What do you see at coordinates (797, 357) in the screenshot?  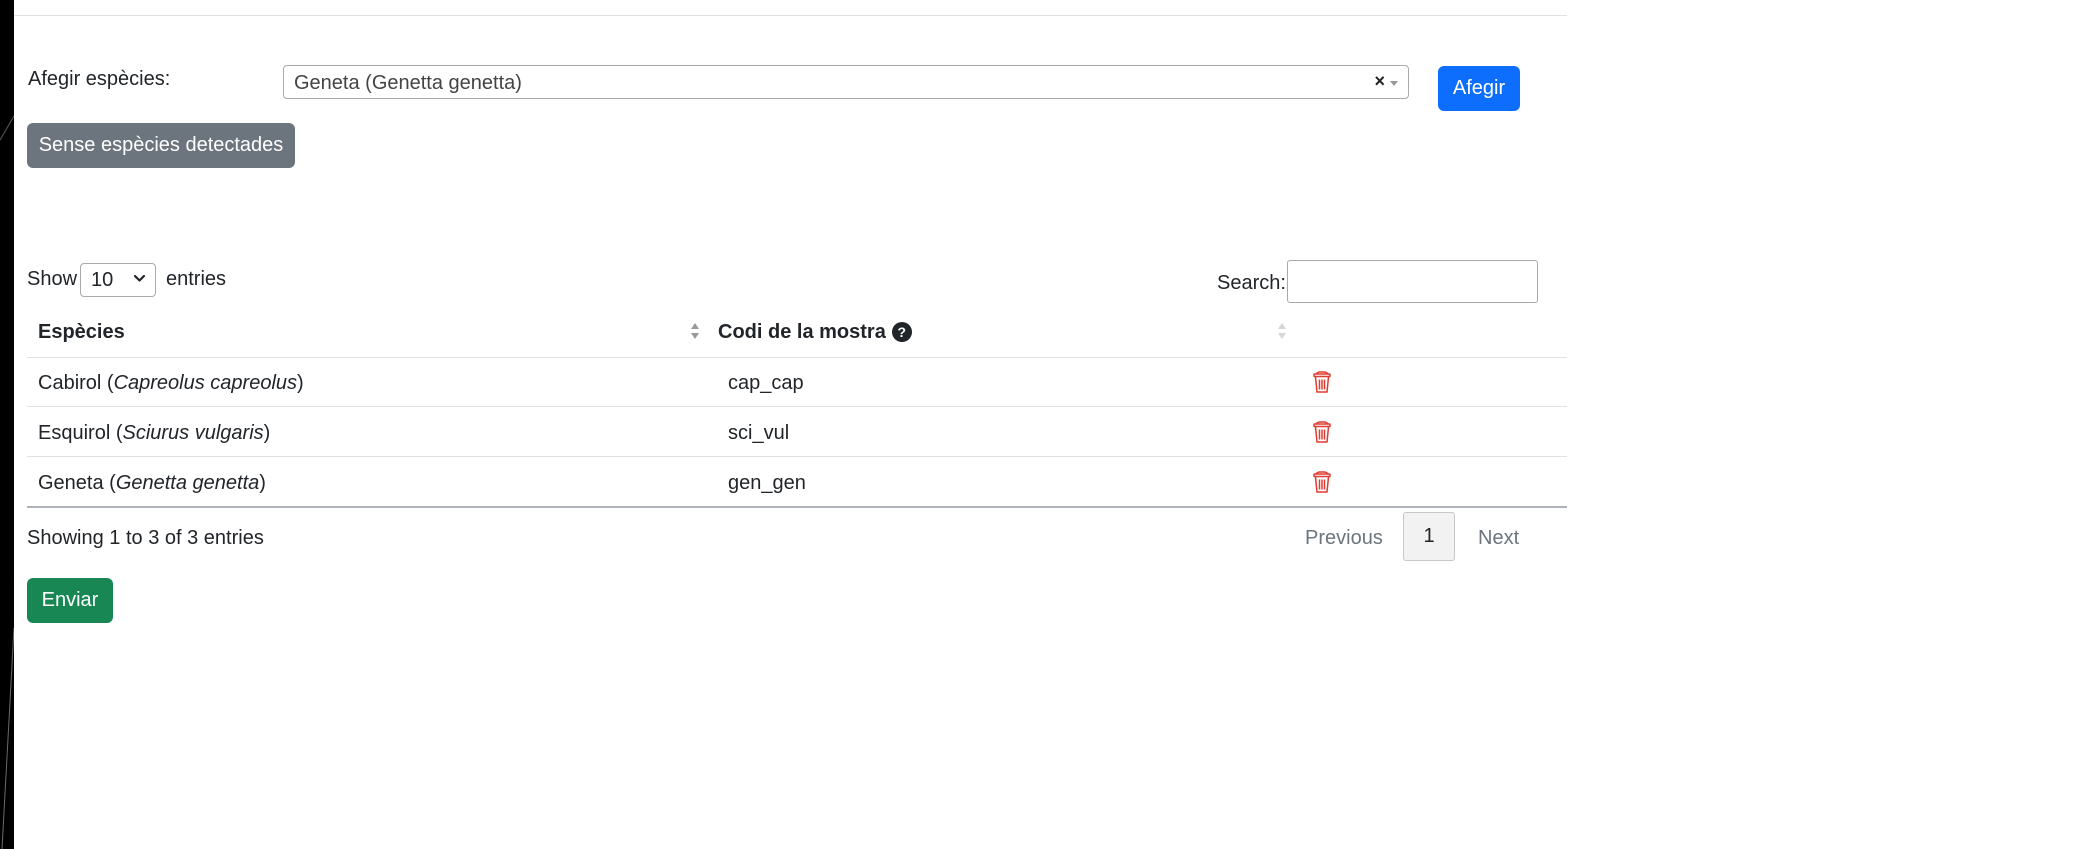 I see `header-divider` at bounding box center [797, 357].